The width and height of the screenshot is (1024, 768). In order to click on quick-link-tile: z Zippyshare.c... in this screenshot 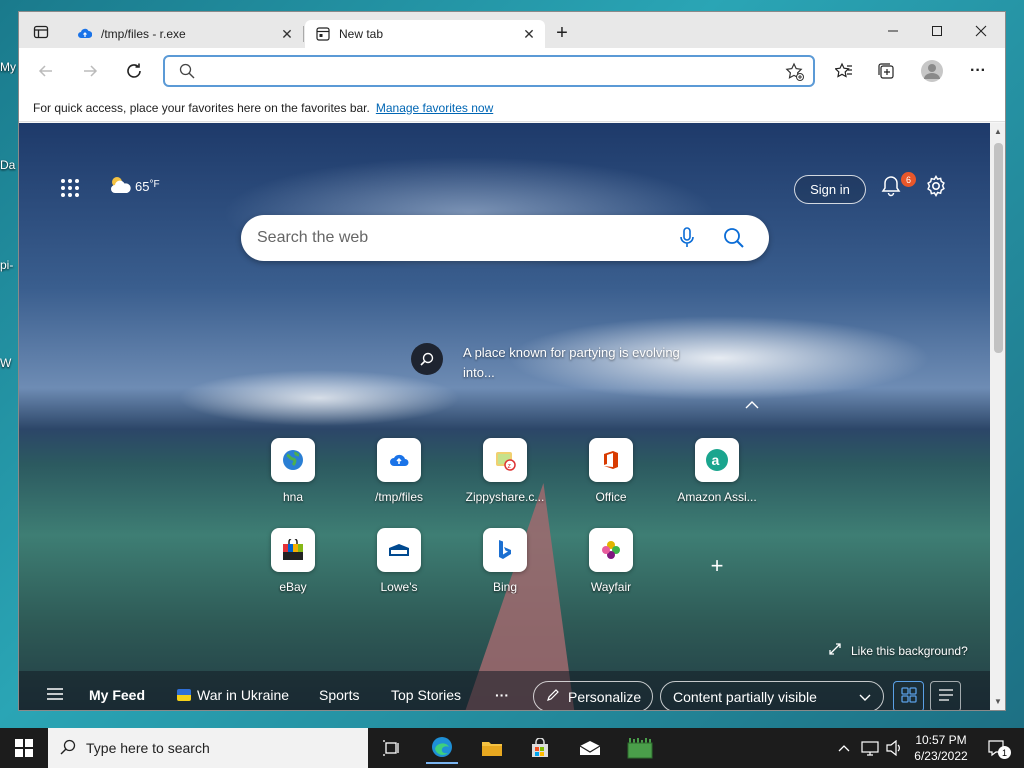, I will do `click(505, 471)`.